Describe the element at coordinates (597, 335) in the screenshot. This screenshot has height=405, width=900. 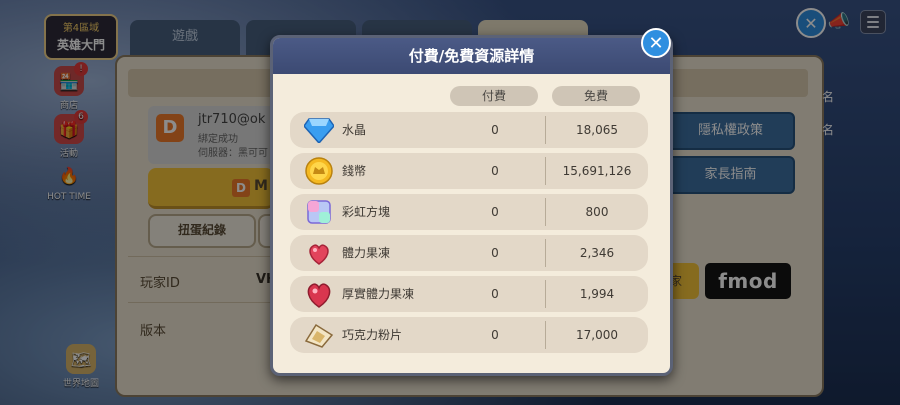
I see `resource-free: 17,000` at that location.